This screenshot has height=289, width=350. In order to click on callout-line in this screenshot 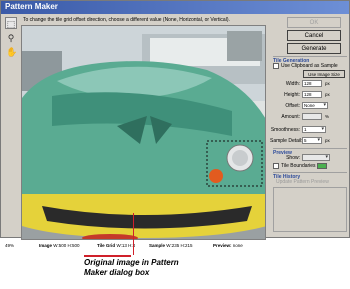, I will do `click(133, 234)`.